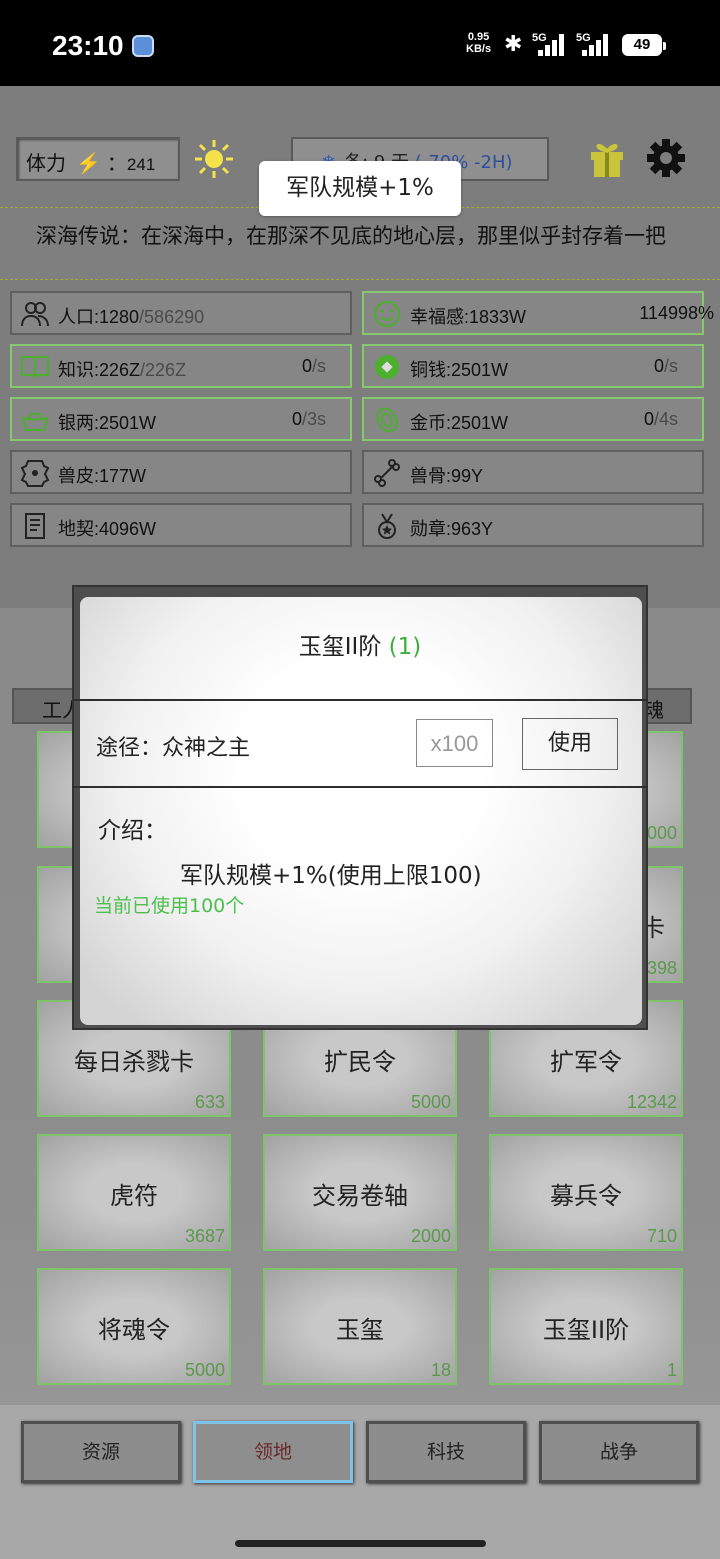  What do you see at coordinates (430, 1236) in the screenshot?
I see `item-count: 2000` at bounding box center [430, 1236].